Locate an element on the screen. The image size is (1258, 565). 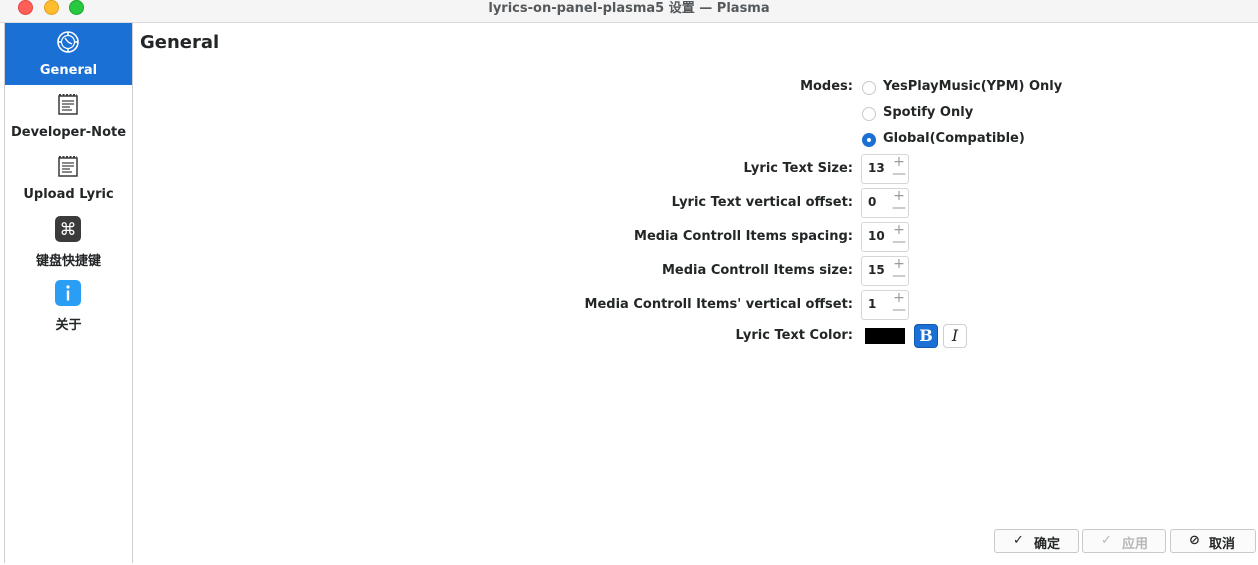
spinbox-value: 0 is located at coordinates (872, 202).